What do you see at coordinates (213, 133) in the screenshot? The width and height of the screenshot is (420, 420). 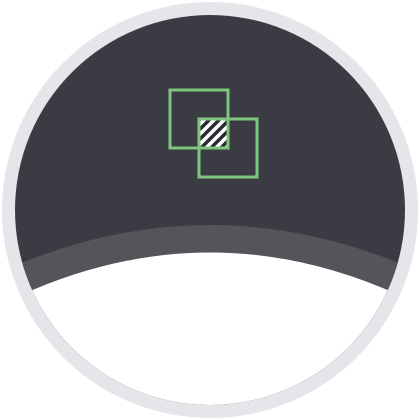 I see `overlap-region` at bounding box center [213, 133].